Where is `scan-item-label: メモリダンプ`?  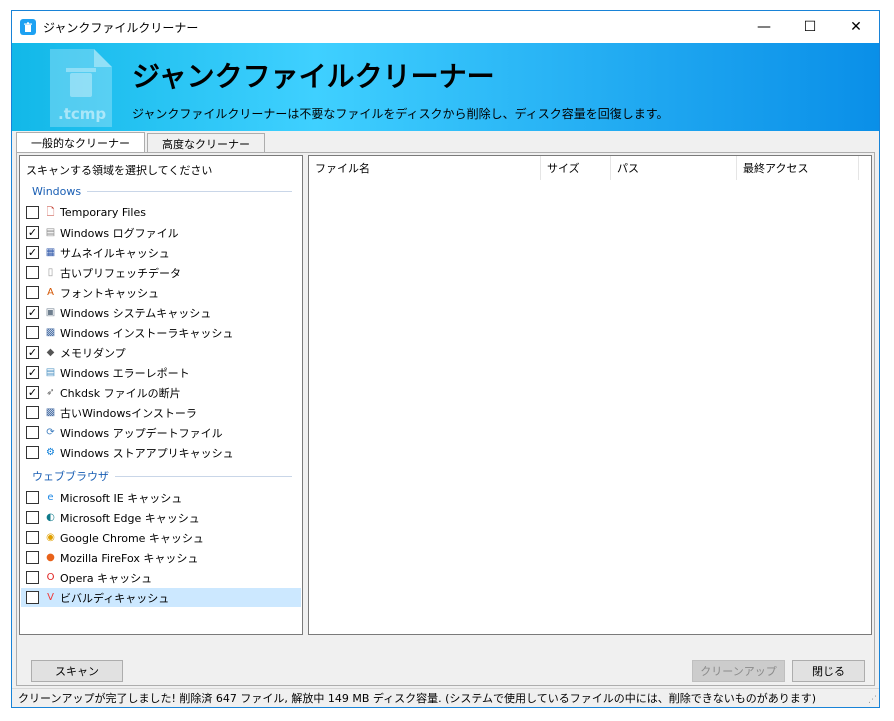
scan-item-label: メモリダンプ is located at coordinates (93, 353).